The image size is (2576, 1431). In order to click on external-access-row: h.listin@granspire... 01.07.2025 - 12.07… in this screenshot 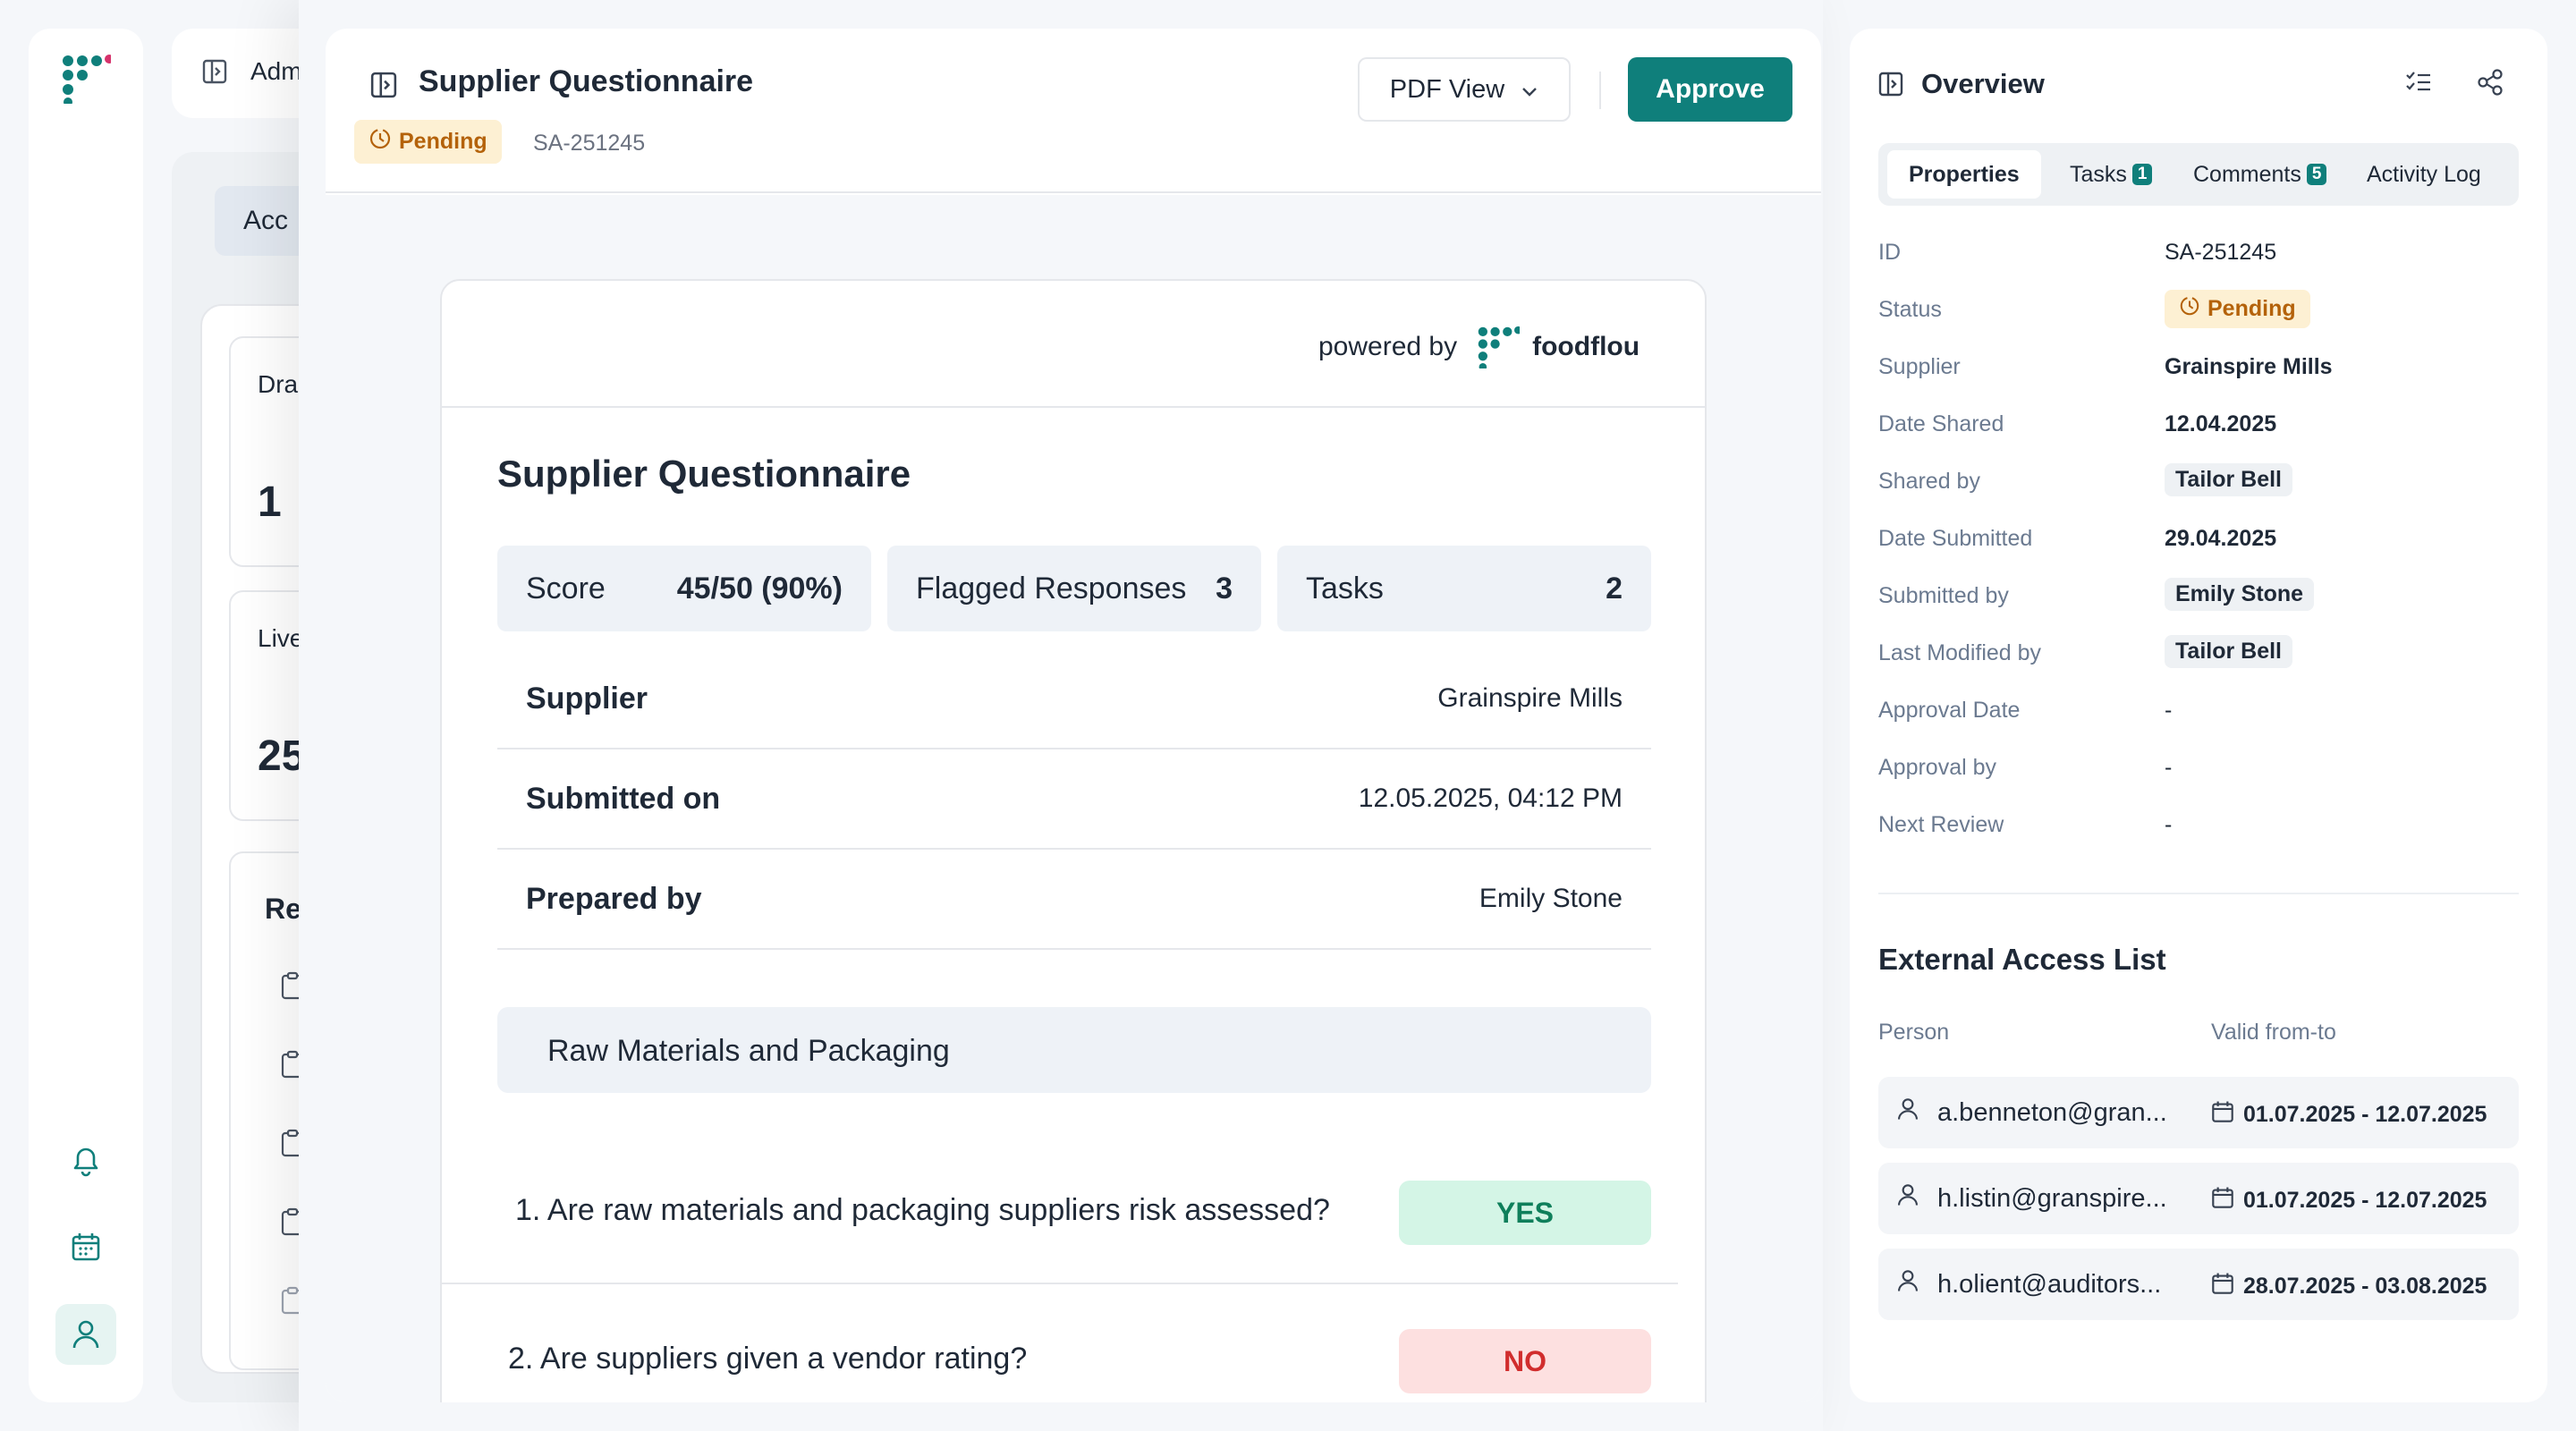, I will do `click(2198, 1199)`.